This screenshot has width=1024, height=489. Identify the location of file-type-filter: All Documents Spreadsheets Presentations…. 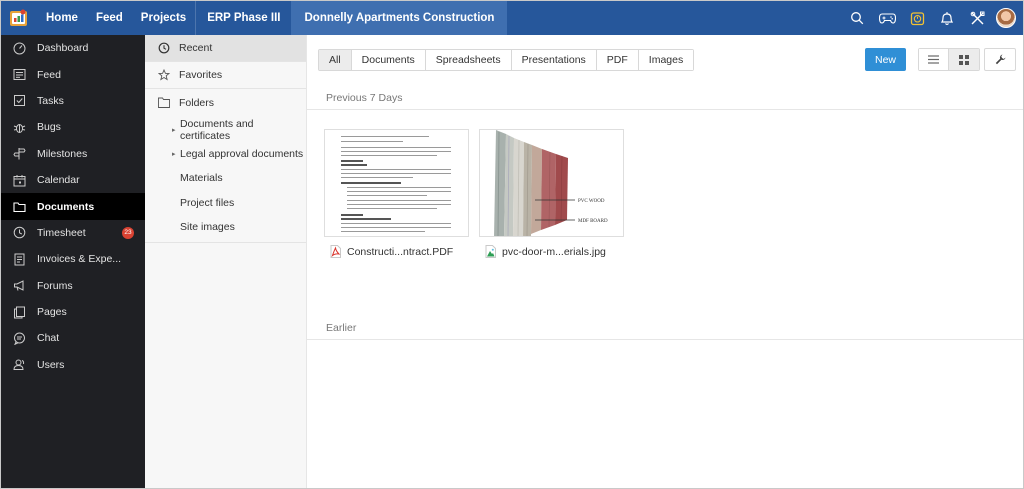
(506, 60).